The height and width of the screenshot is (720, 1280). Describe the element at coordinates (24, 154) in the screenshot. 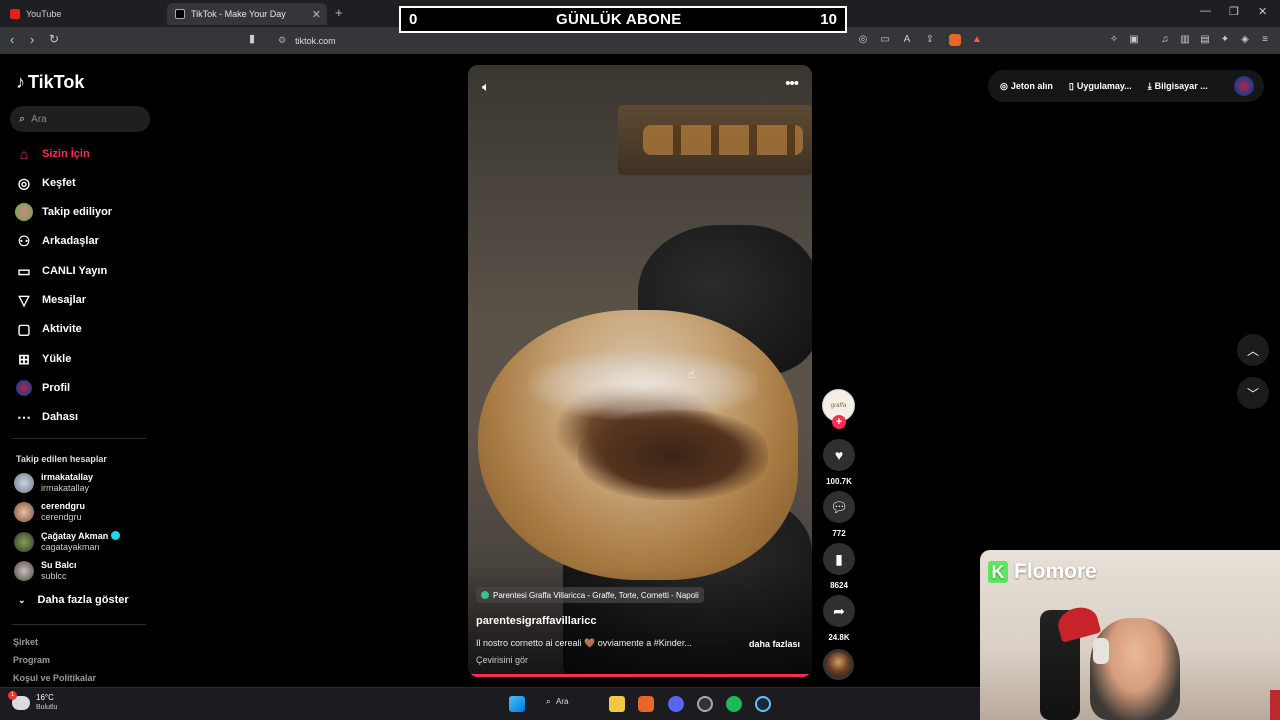

I see `home-icon: ⌂` at that location.